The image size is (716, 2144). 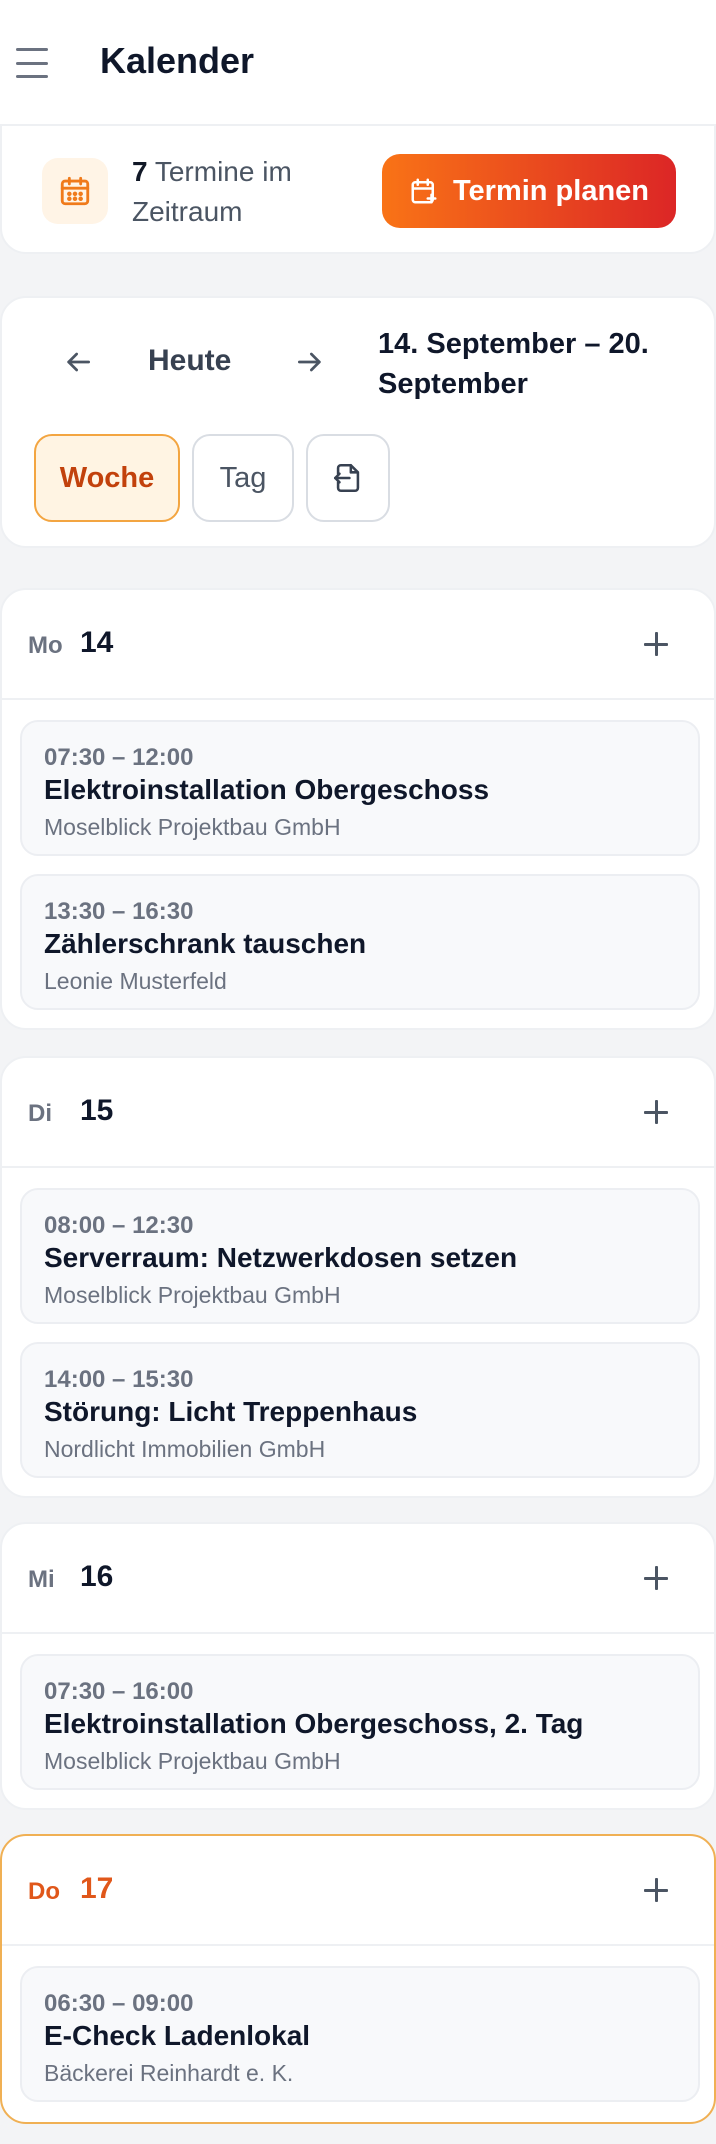 What do you see at coordinates (107, 478) in the screenshot?
I see `view-week-button: Woche` at bounding box center [107, 478].